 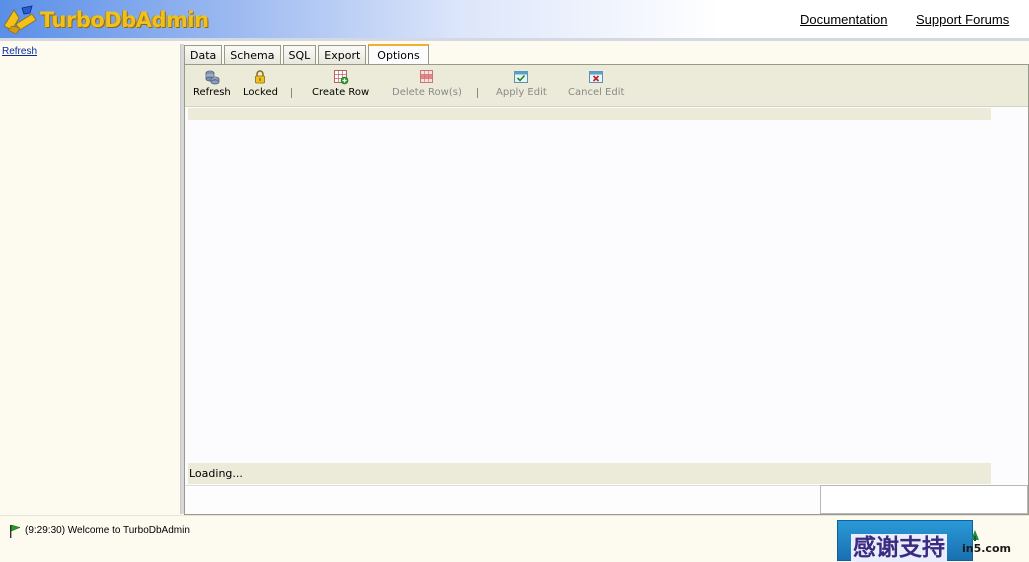 What do you see at coordinates (260, 77) in the screenshot?
I see `lock-icon` at bounding box center [260, 77].